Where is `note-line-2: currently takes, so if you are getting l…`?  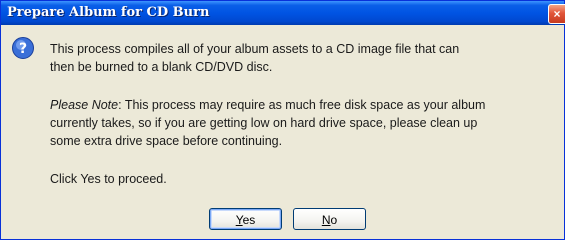 note-line-2: currently takes, so if you are getting l… is located at coordinates (264, 123).